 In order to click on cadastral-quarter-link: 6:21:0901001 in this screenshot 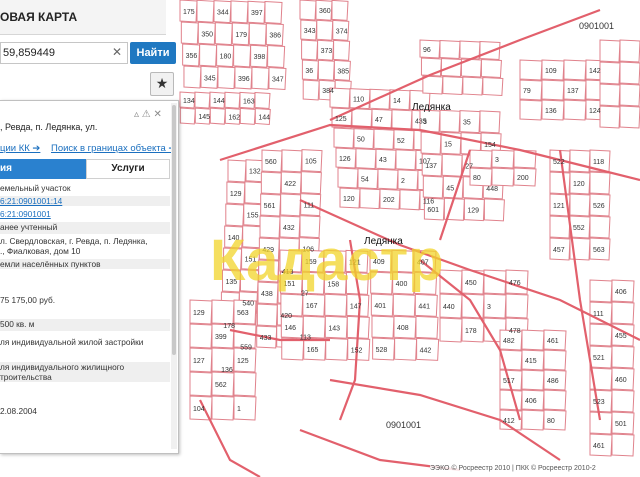, I will do `click(25, 214)`.